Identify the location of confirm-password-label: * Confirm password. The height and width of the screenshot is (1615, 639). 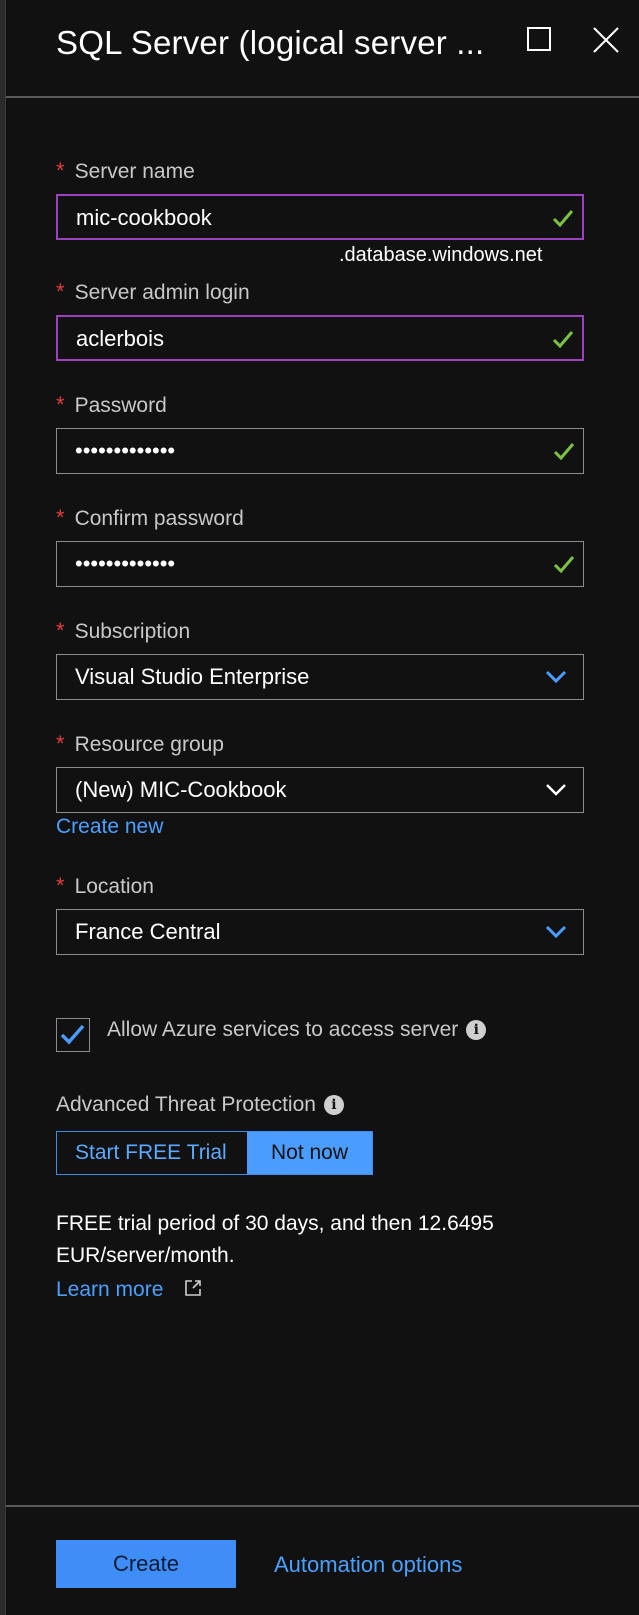
(150, 517).